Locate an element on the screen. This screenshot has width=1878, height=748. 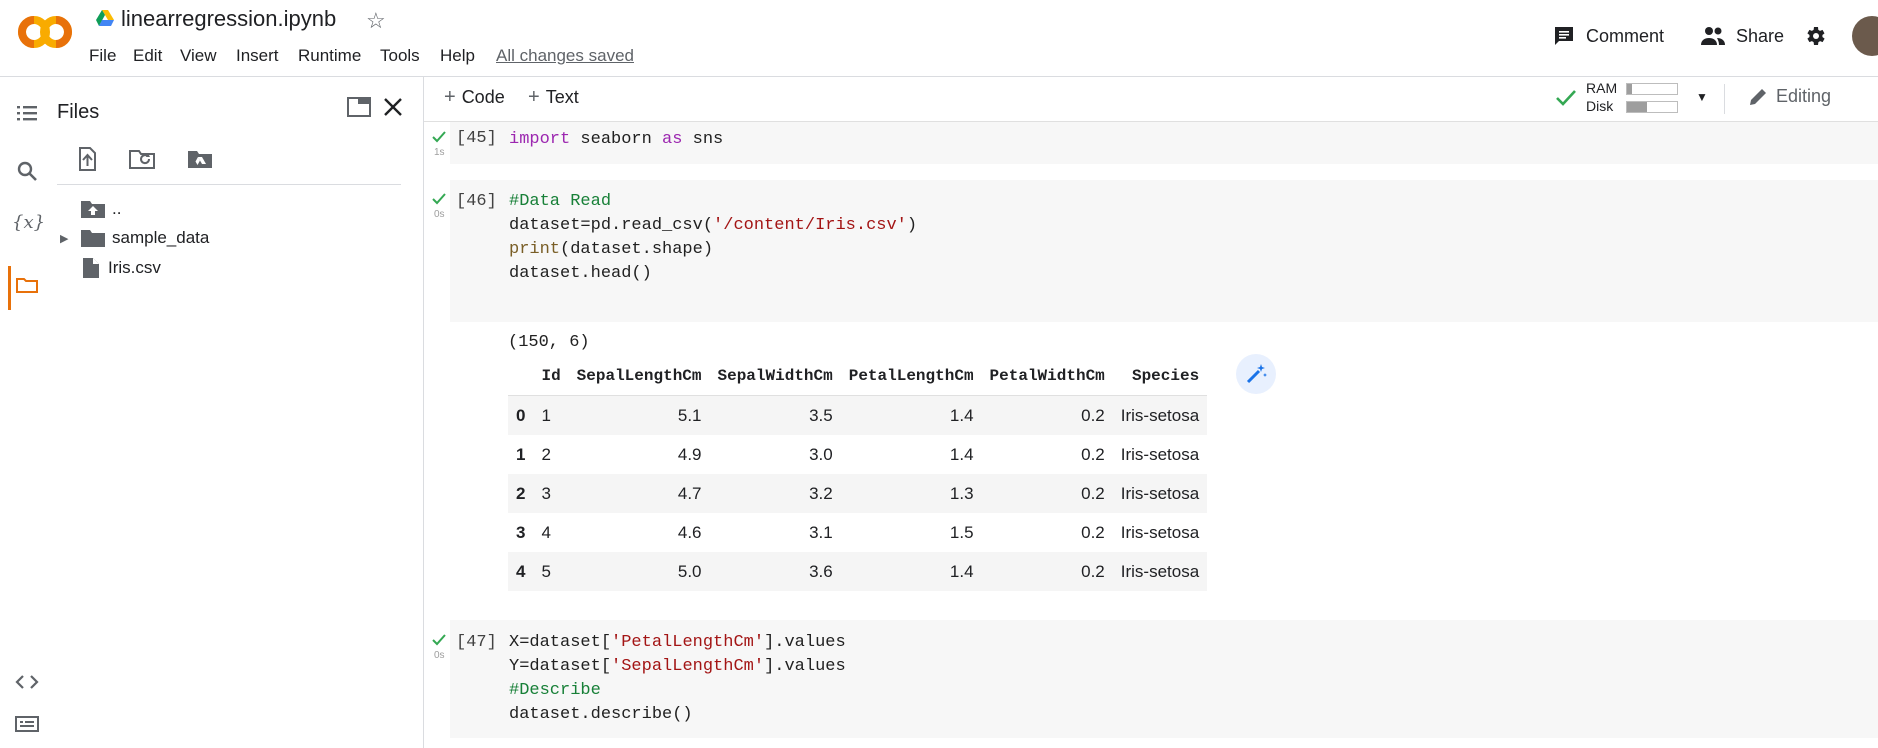
row-index: 4 is located at coordinates (521, 571).